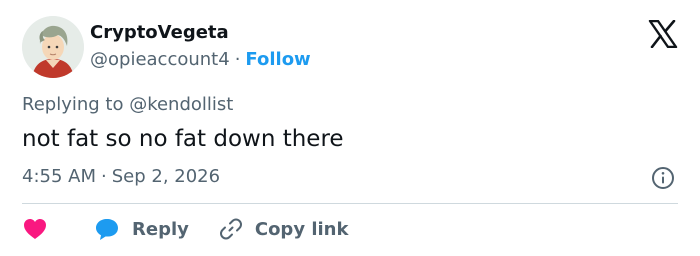 Image resolution: width=700 pixels, height=256 pixels. I want to click on reply-button: Reply, so click(141, 229).